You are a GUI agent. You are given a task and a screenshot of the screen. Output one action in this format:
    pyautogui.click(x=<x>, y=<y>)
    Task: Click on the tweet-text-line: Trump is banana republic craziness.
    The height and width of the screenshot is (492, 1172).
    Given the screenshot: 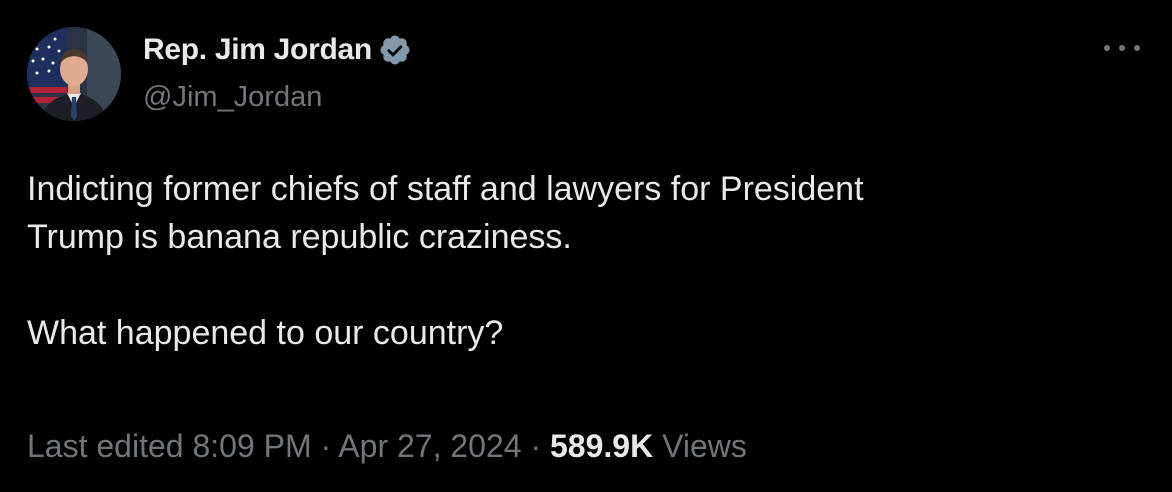 What is the action you would take?
    pyautogui.click(x=299, y=237)
    